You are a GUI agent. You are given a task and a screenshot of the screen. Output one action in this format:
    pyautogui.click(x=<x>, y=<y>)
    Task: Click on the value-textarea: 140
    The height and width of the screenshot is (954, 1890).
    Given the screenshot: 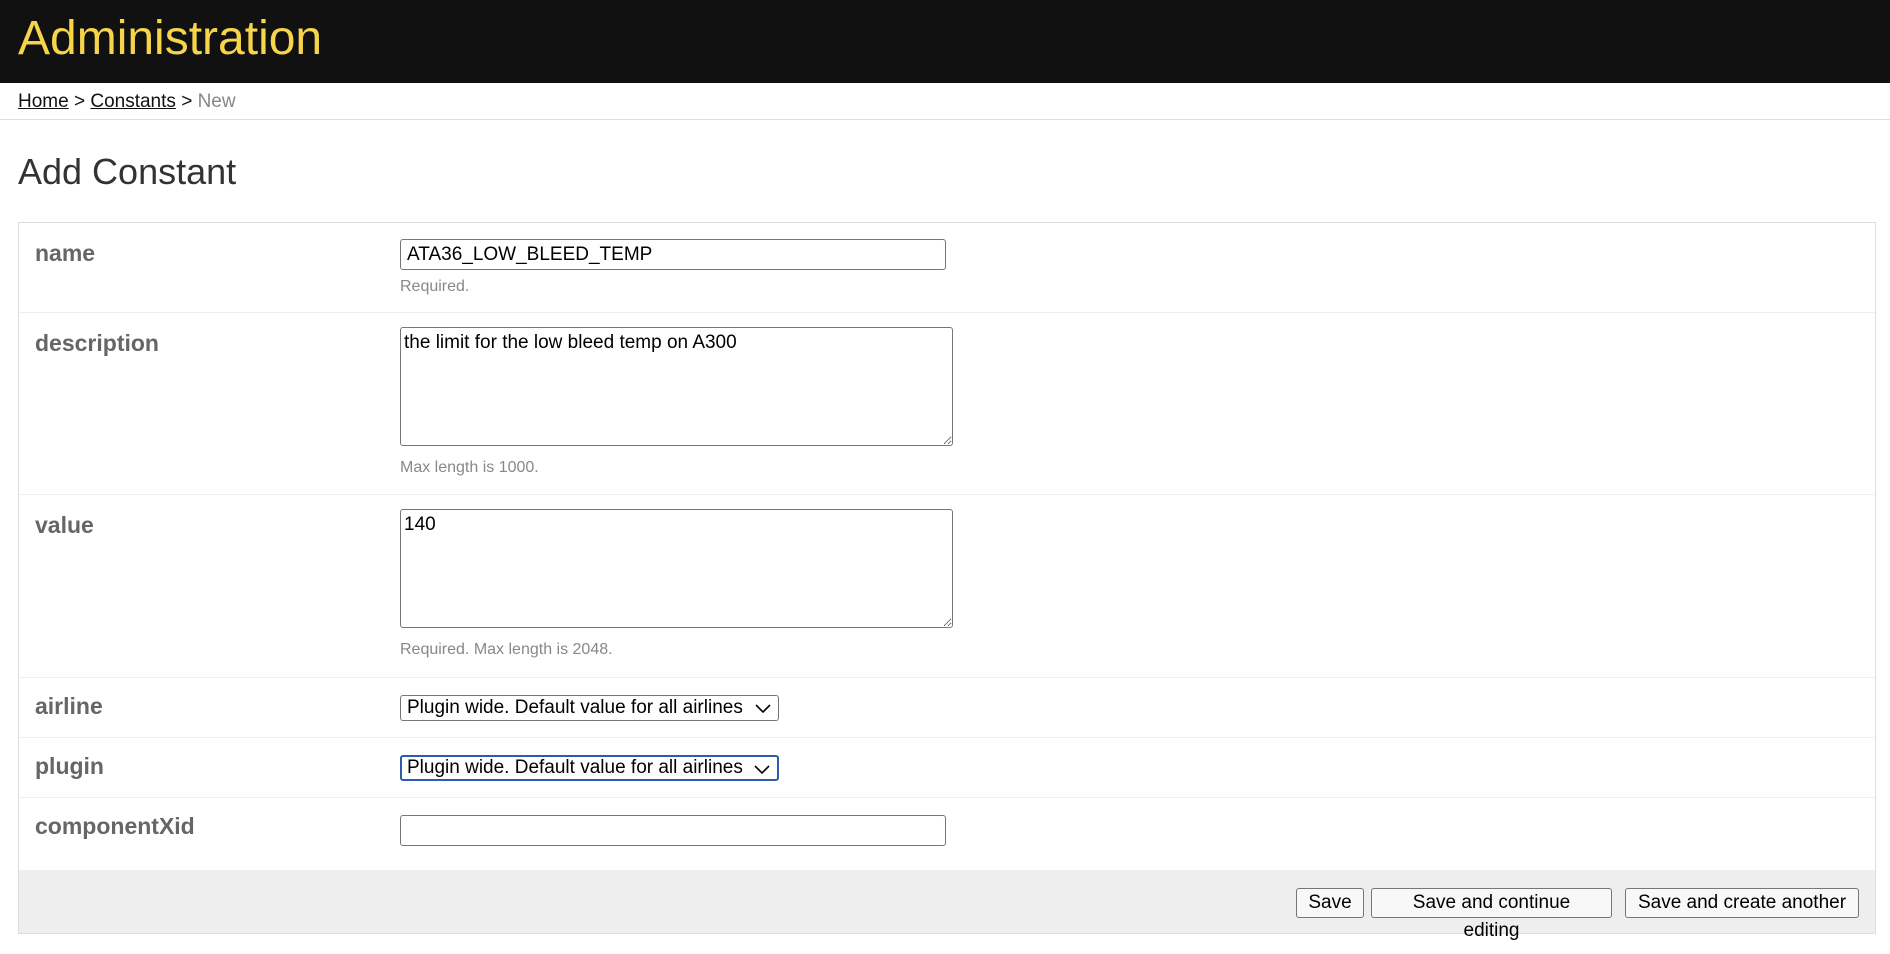 What is the action you would take?
    pyautogui.click(x=676, y=568)
    